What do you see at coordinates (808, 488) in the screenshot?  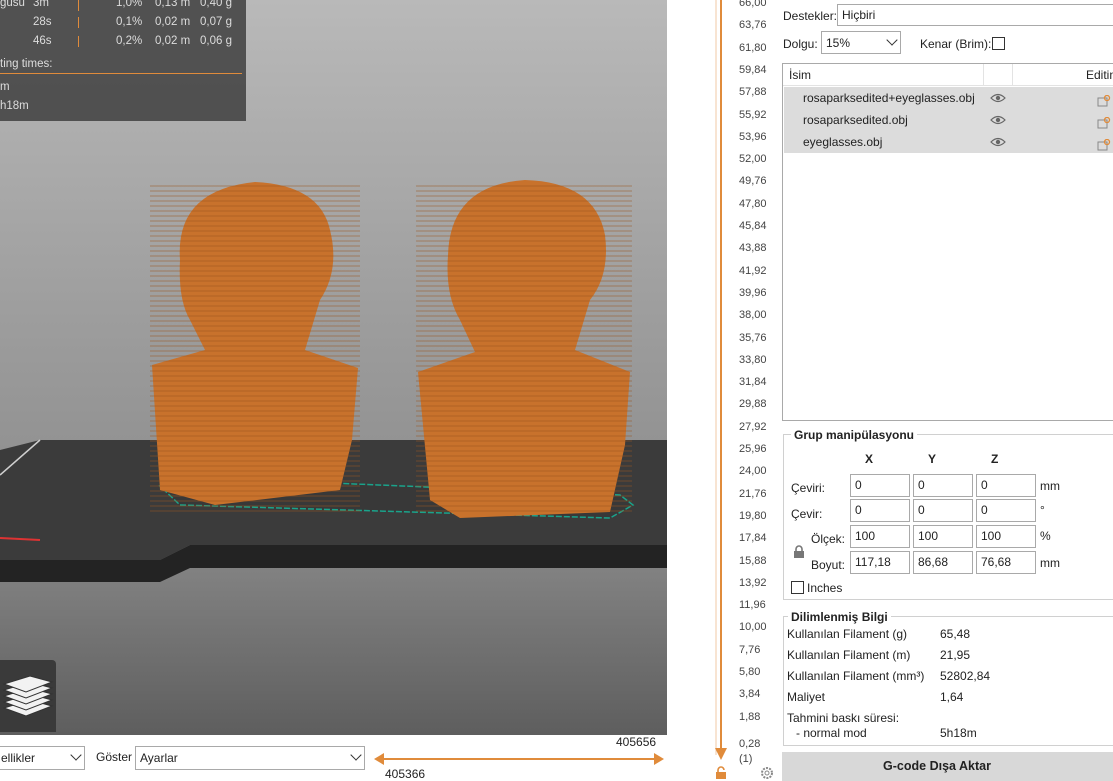 I see `translation-label: Çeviri:` at bounding box center [808, 488].